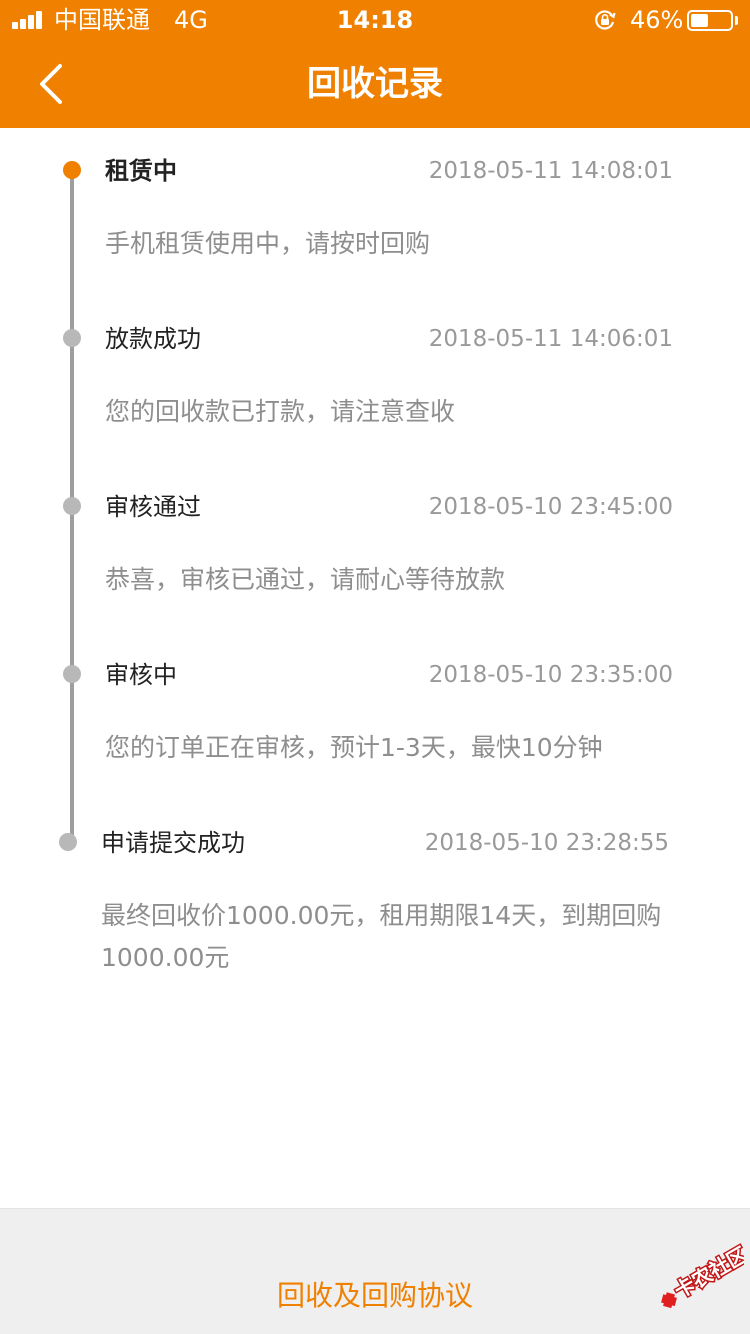  What do you see at coordinates (153, 339) in the screenshot?
I see `timeline-status: 放款成功` at bounding box center [153, 339].